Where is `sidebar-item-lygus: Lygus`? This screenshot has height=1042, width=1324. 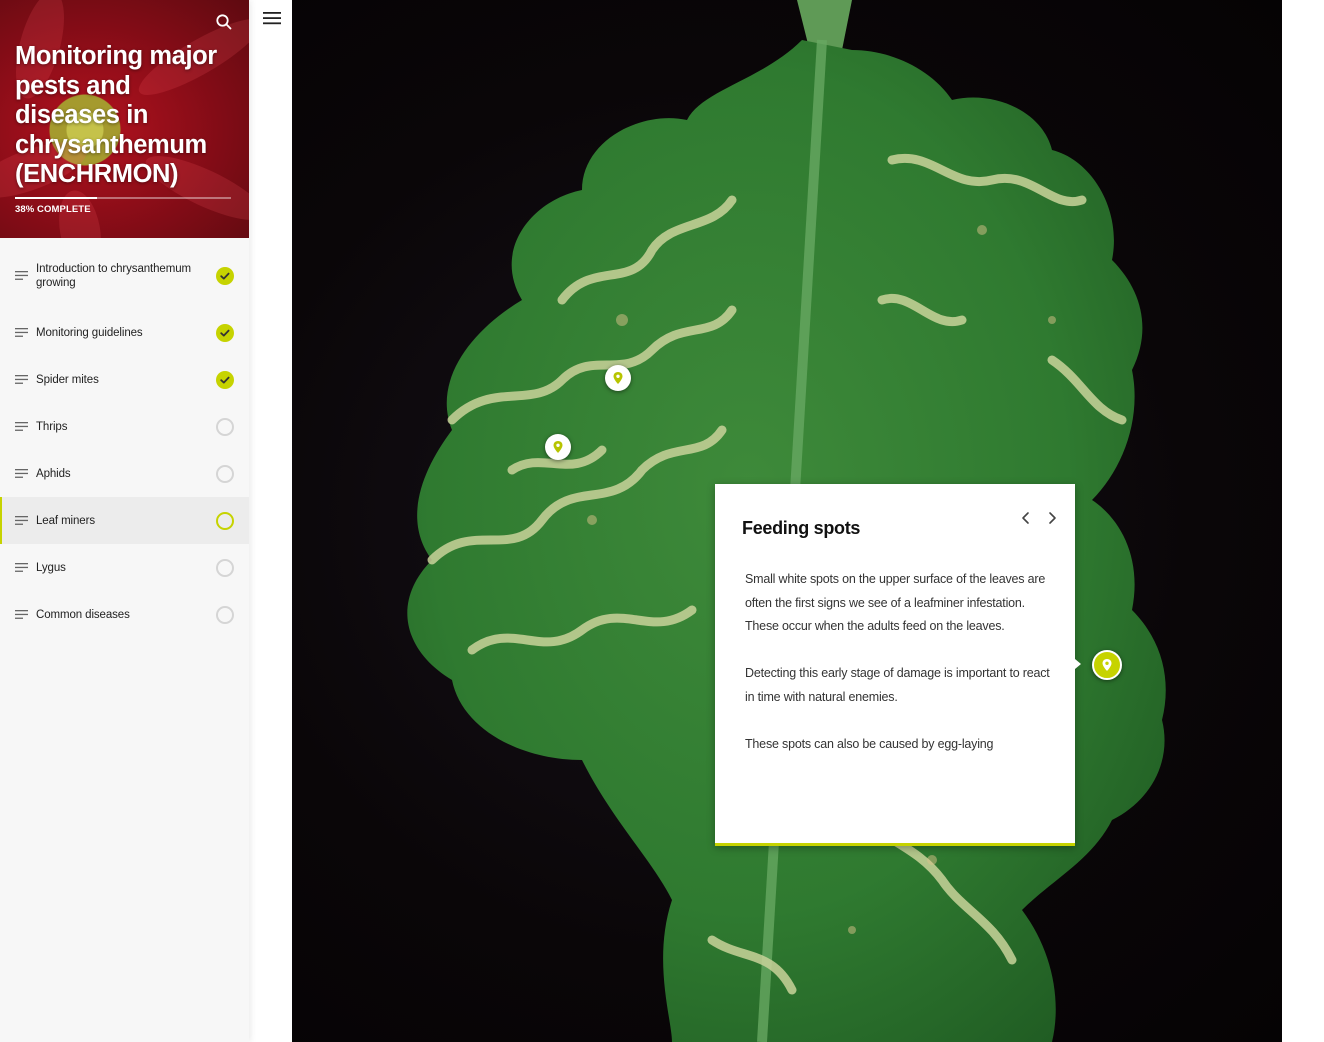
sidebar-item-lygus: Lygus is located at coordinates (124, 567).